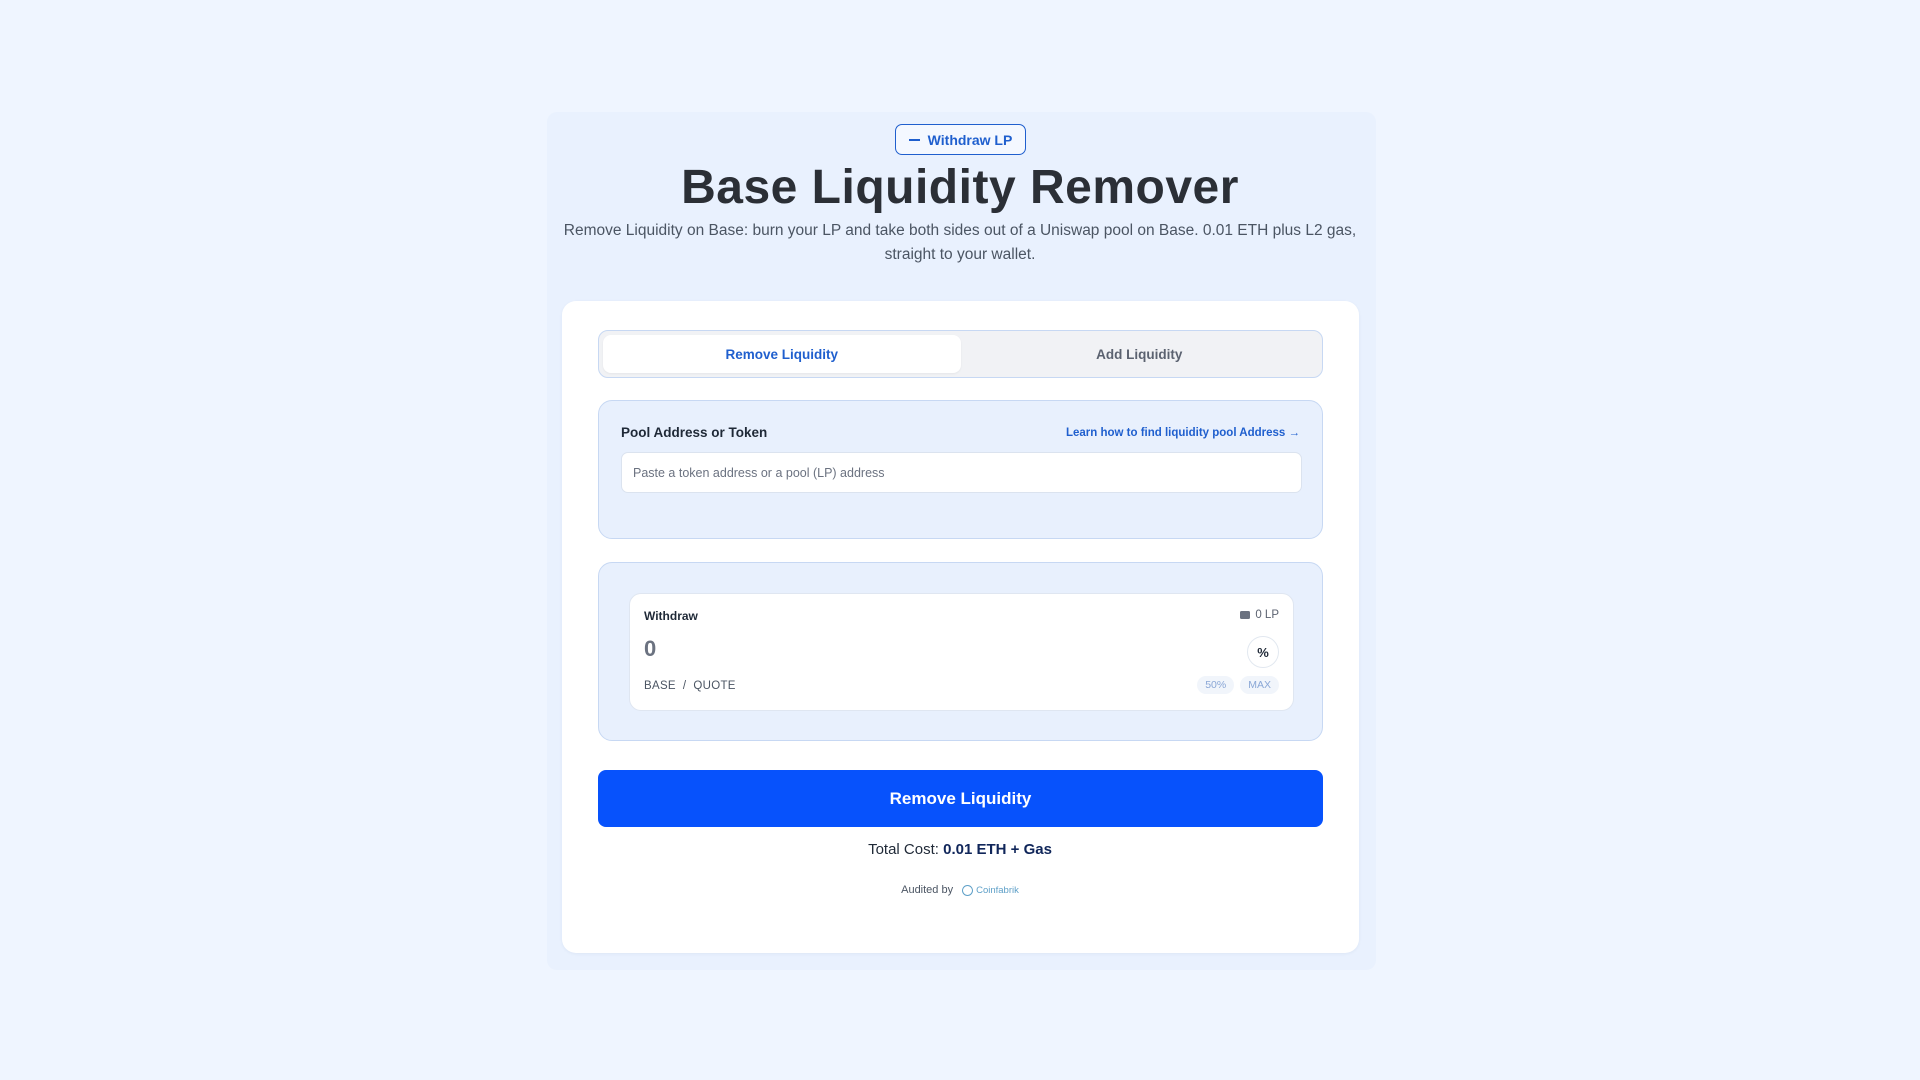  What do you see at coordinates (782, 354) in the screenshot?
I see `tab-remove-liquidity: Remove Liquidity` at bounding box center [782, 354].